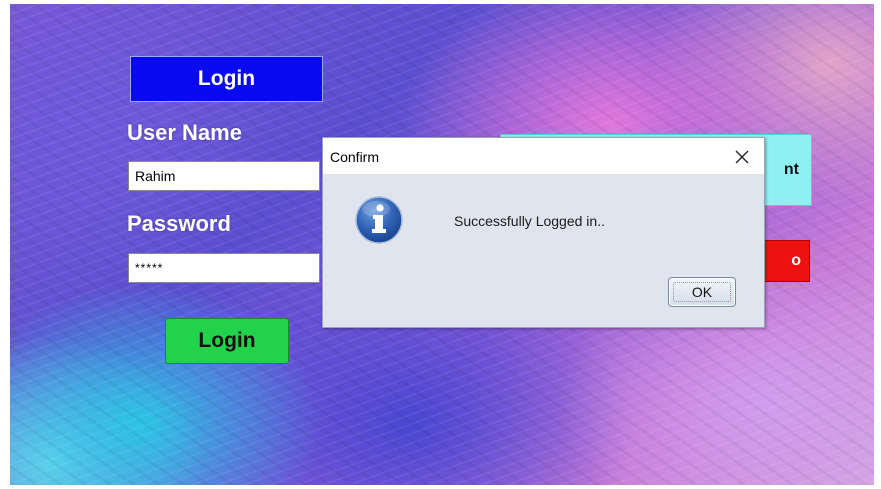 The width and height of the screenshot is (881, 489). I want to click on password-field: *****, so click(224, 268).